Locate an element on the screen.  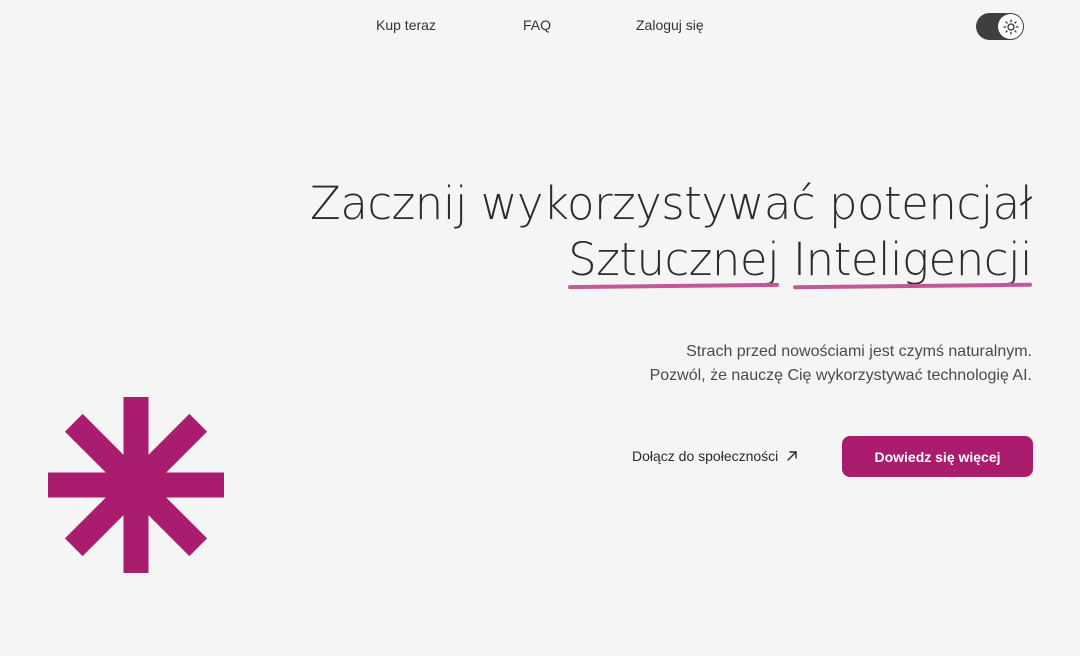
sun-icon is located at coordinates (1010, 26).